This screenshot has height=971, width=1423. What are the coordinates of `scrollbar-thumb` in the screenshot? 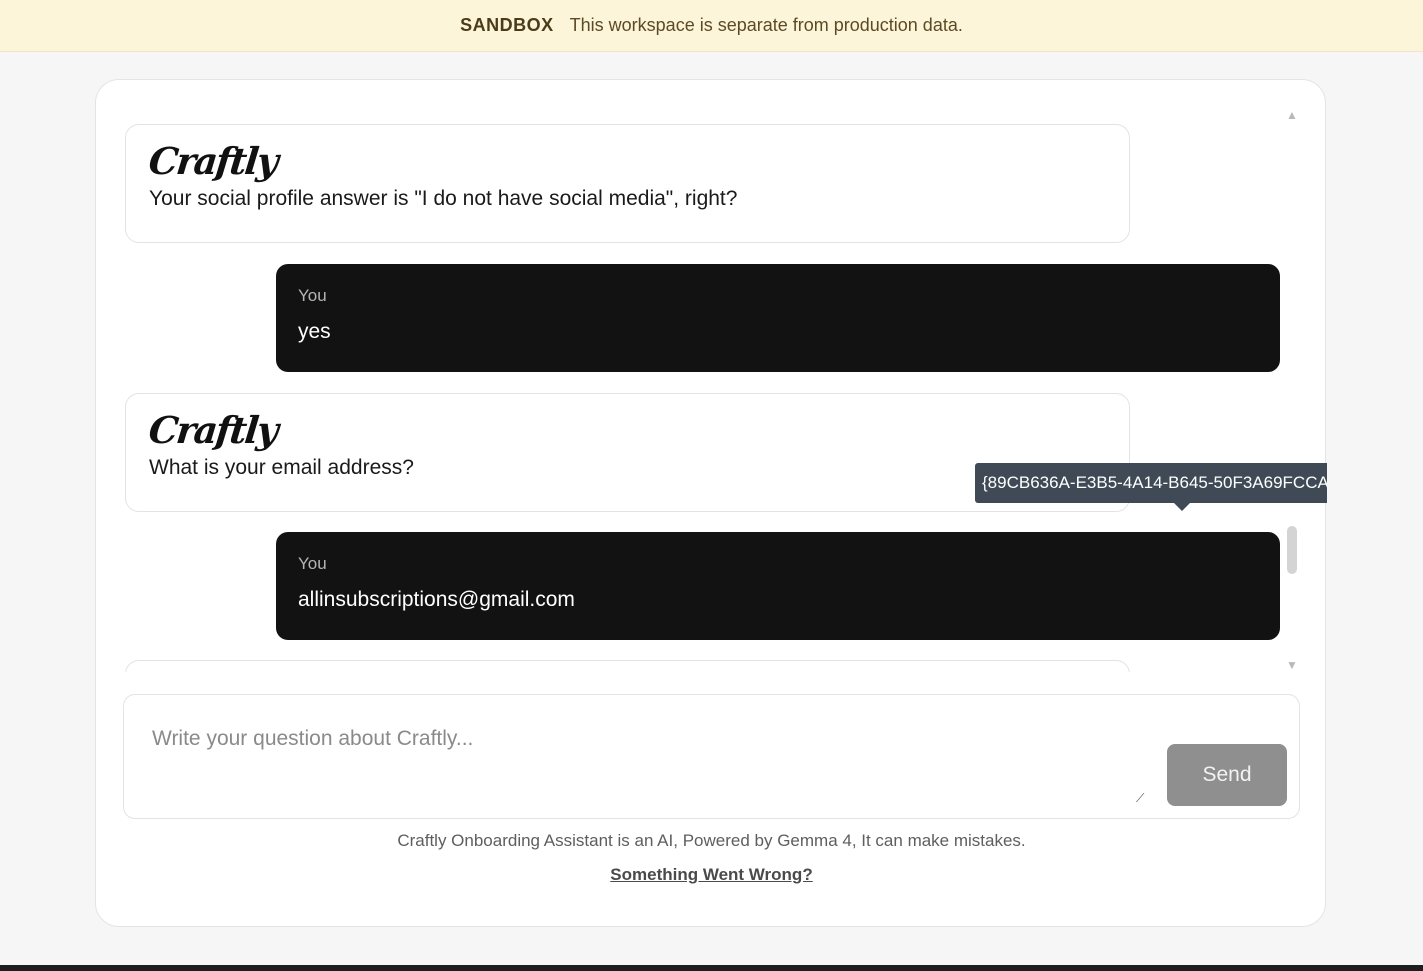 It's located at (1292, 550).